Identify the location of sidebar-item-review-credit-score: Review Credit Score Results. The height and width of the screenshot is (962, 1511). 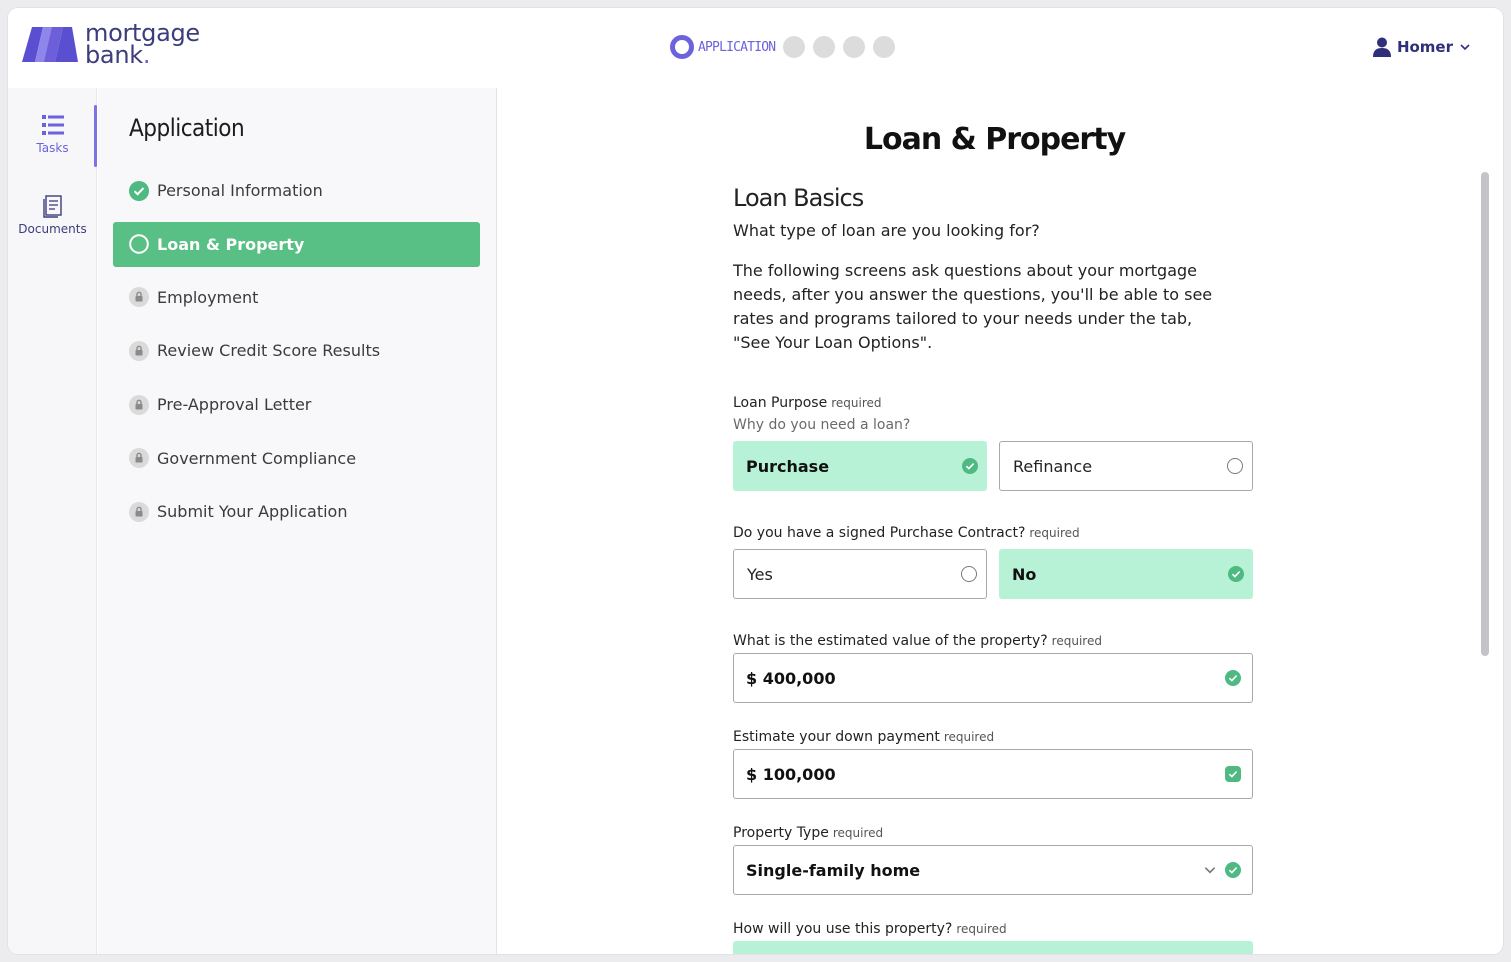
(296, 351).